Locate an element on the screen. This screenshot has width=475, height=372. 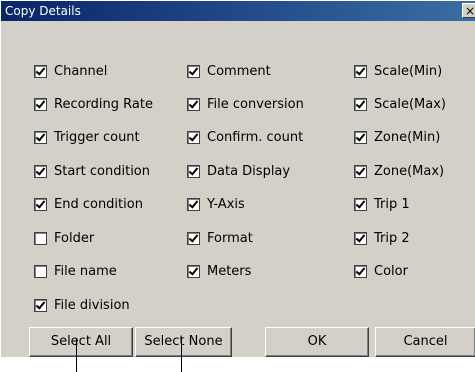
checkbox-trigger-count: Trigger count is located at coordinates (87, 137).